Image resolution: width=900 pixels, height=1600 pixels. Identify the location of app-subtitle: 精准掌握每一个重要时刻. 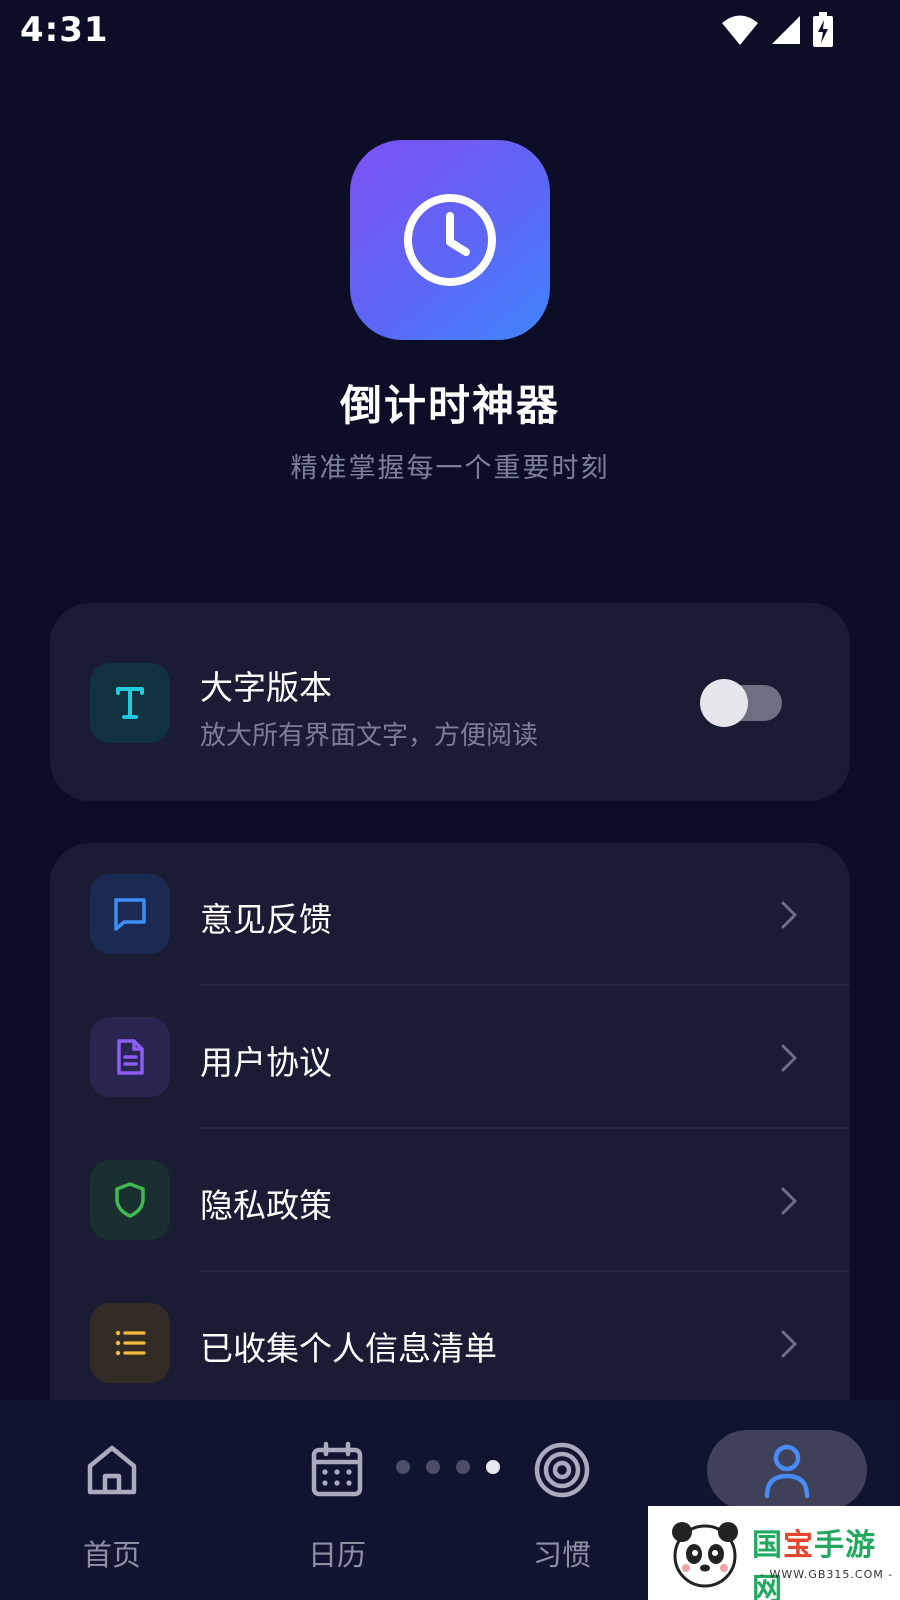
(450, 468).